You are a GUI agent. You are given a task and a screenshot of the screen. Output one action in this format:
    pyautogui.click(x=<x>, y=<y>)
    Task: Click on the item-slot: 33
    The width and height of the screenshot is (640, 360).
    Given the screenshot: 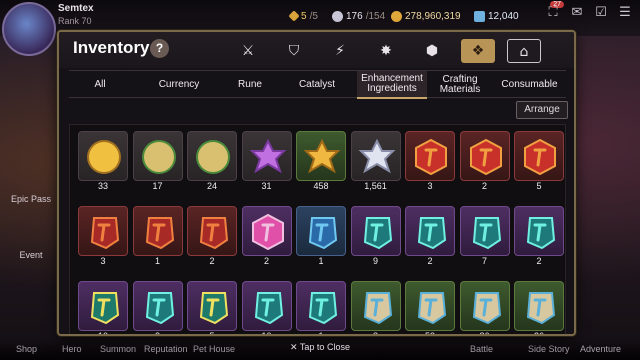 What is the action you would take?
    pyautogui.click(x=103, y=162)
    